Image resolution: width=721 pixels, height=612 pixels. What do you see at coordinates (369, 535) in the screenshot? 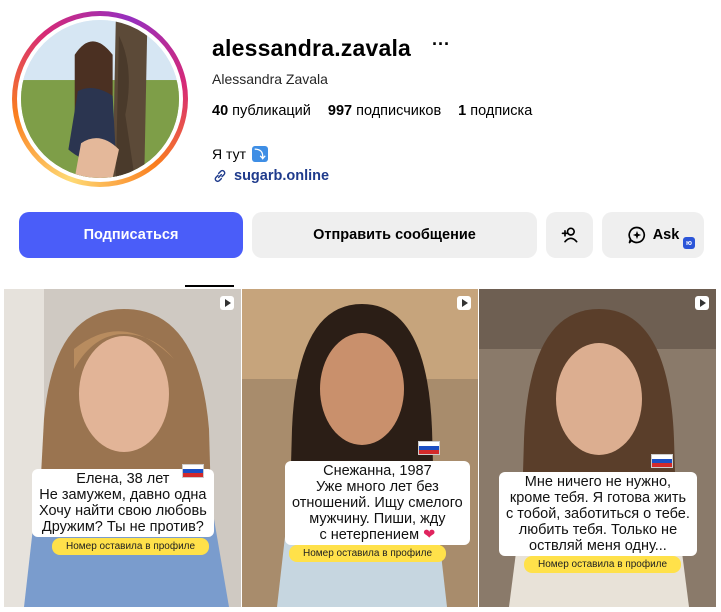
I see `caption-line-text: с нетерпением` at bounding box center [369, 535].